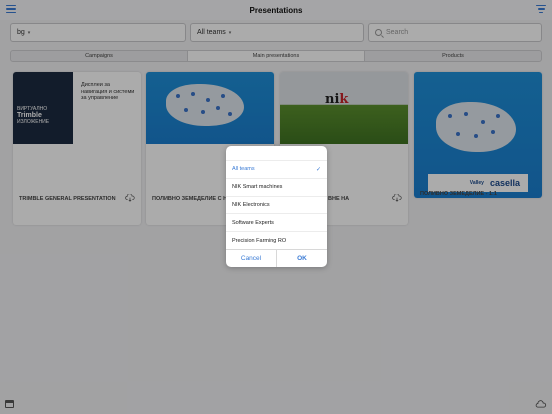  I want to click on team-option-nik-electronics: NIK Electronics, so click(276, 204).